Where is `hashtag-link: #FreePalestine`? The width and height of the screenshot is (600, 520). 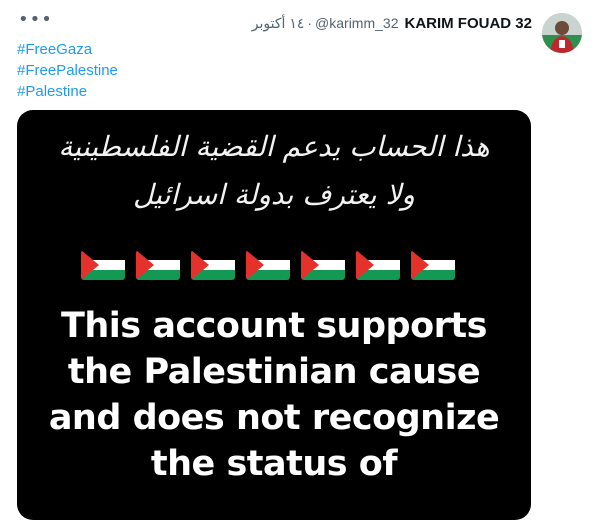
hashtag-link: #FreePalestine is located at coordinates (67, 70).